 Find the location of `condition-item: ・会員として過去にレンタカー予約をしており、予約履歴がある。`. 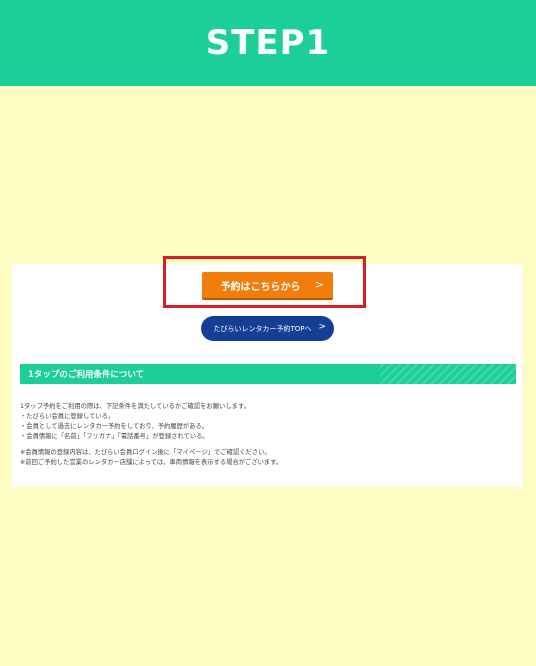

condition-item: ・会員として過去にレンタカー予約をしており、予約履歴がある。 is located at coordinates (114, 426).